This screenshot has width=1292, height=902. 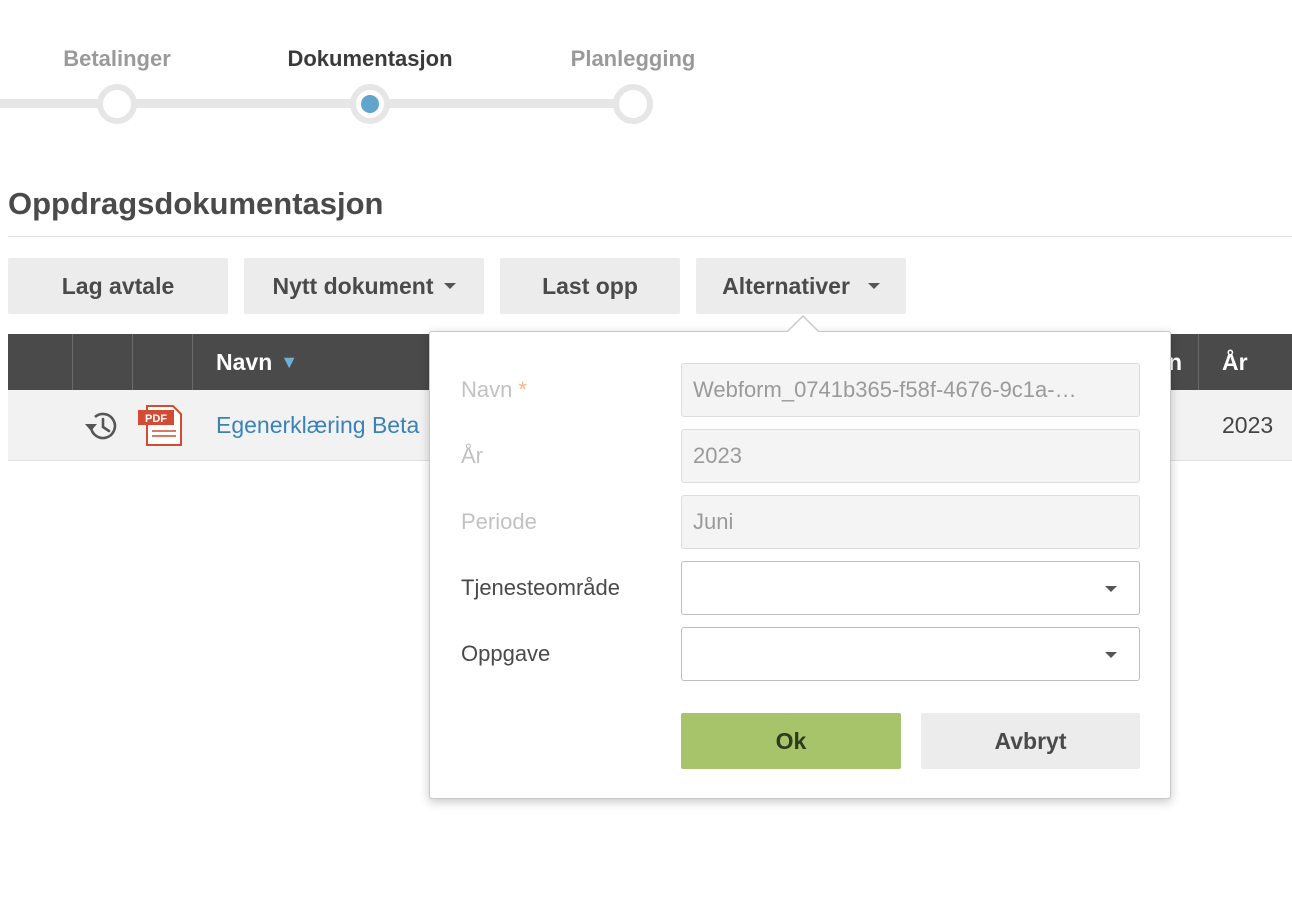 What do you see at coordinates (910, 588) in the screenshot?
I see `tjenesteomrade-select` at bounding box center [910, 588].